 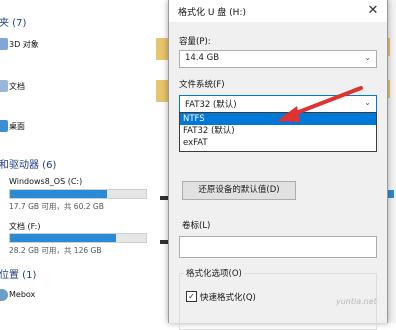 I want to click on item-desktop: 桌面, so click(x=17, y=126).